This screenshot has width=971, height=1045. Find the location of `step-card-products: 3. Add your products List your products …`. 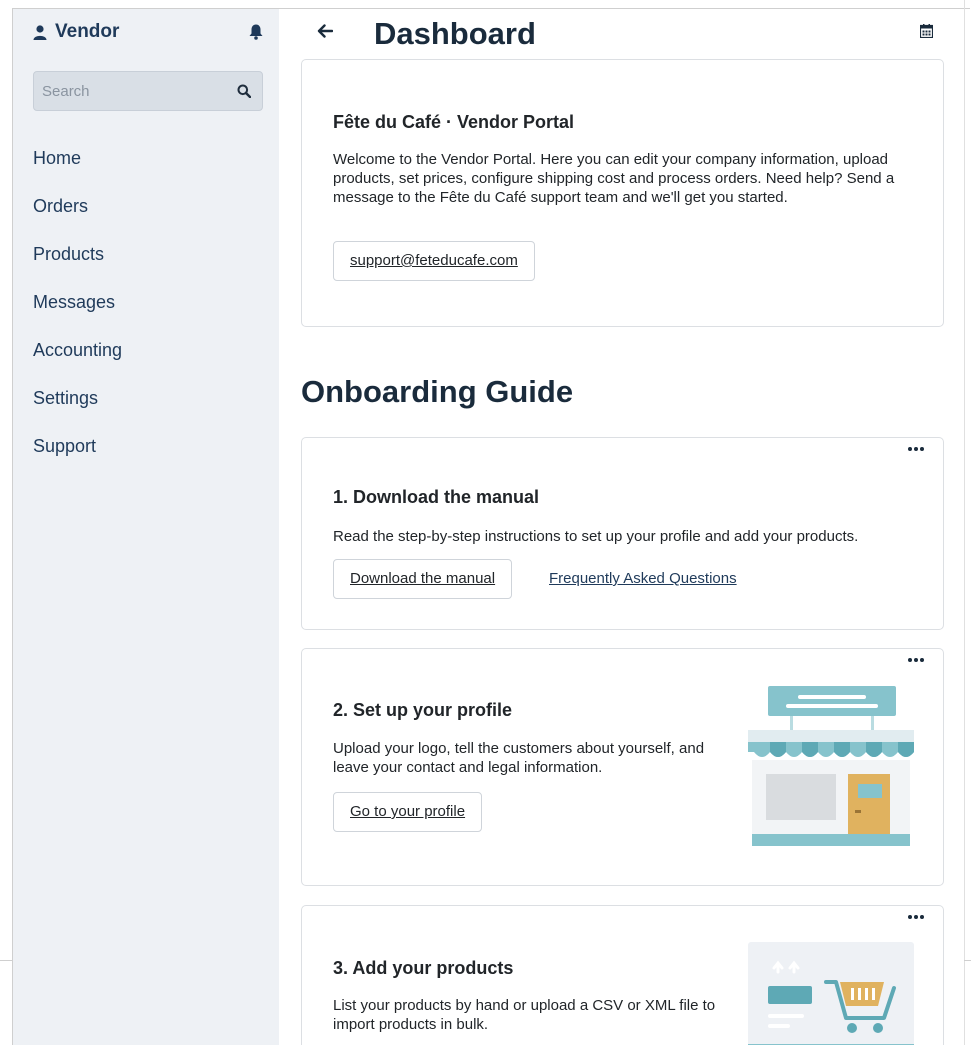

step-card-products: 3. Add your products List your products … is located at coordinates (622, 975).